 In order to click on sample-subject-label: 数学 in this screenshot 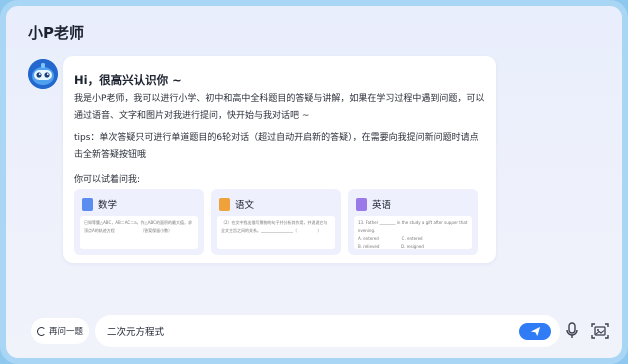, I will do `click(108, 205)`.